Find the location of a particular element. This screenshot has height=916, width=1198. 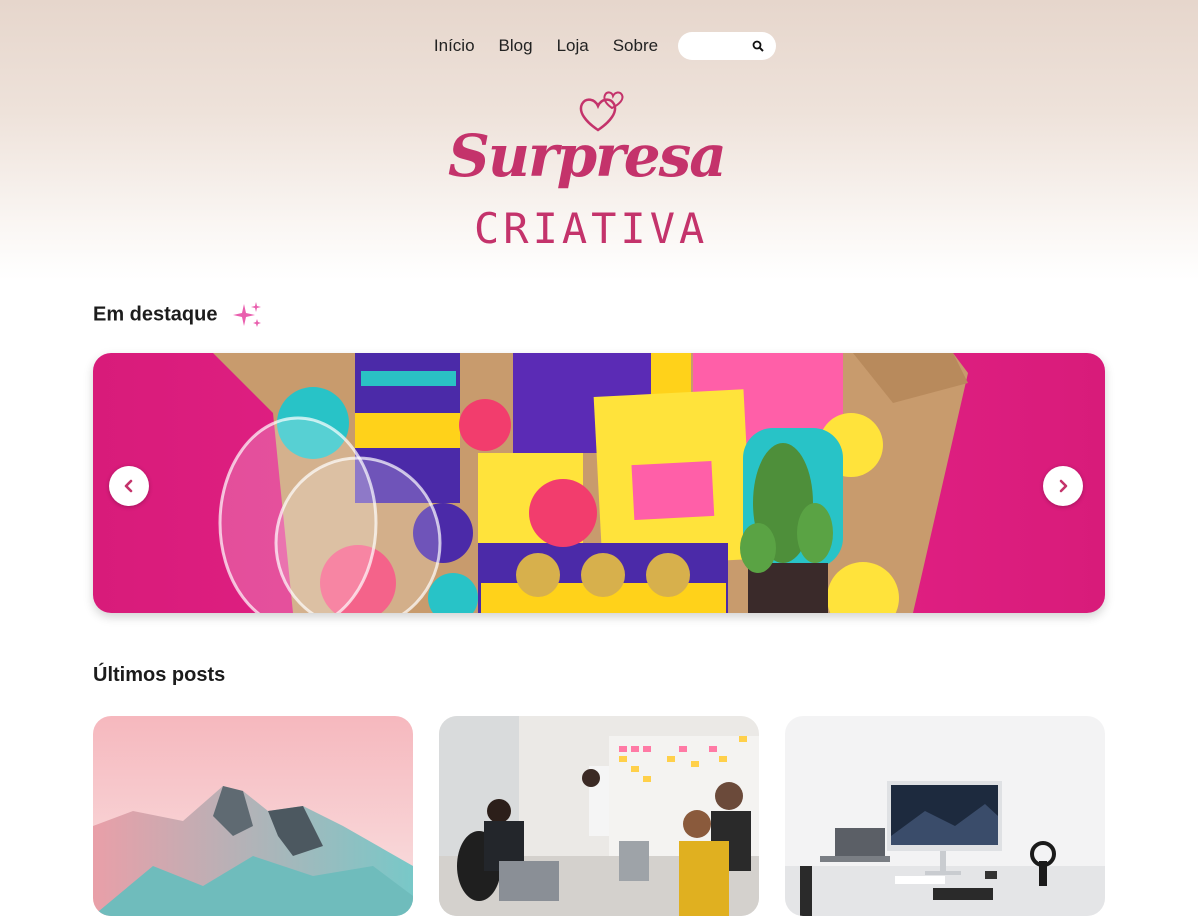

featured-title-text: Em destaque is located at coordinates (155, 314).